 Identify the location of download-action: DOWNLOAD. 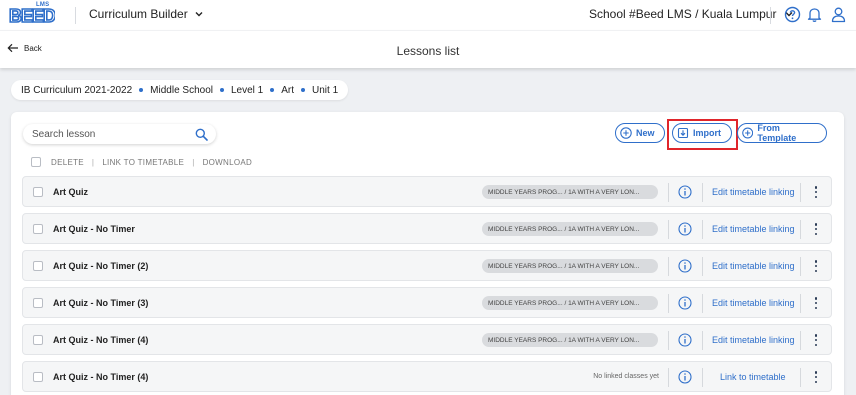
(228, 162).